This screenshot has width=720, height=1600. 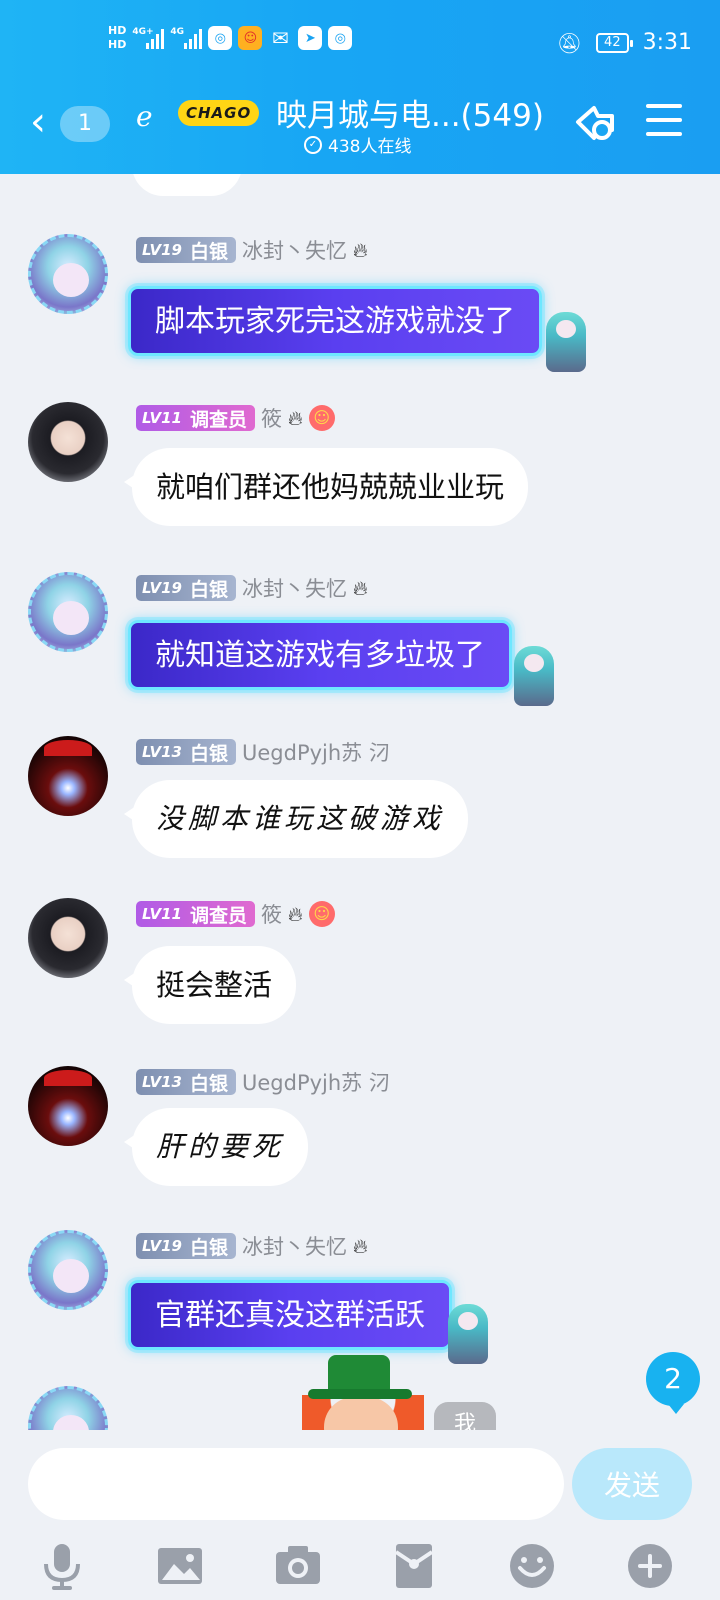 What do you see at coordinates (340, 38) in the screenshot?
I see `qq-notify-icon-2: ◎` at bounding box center [340, 38].